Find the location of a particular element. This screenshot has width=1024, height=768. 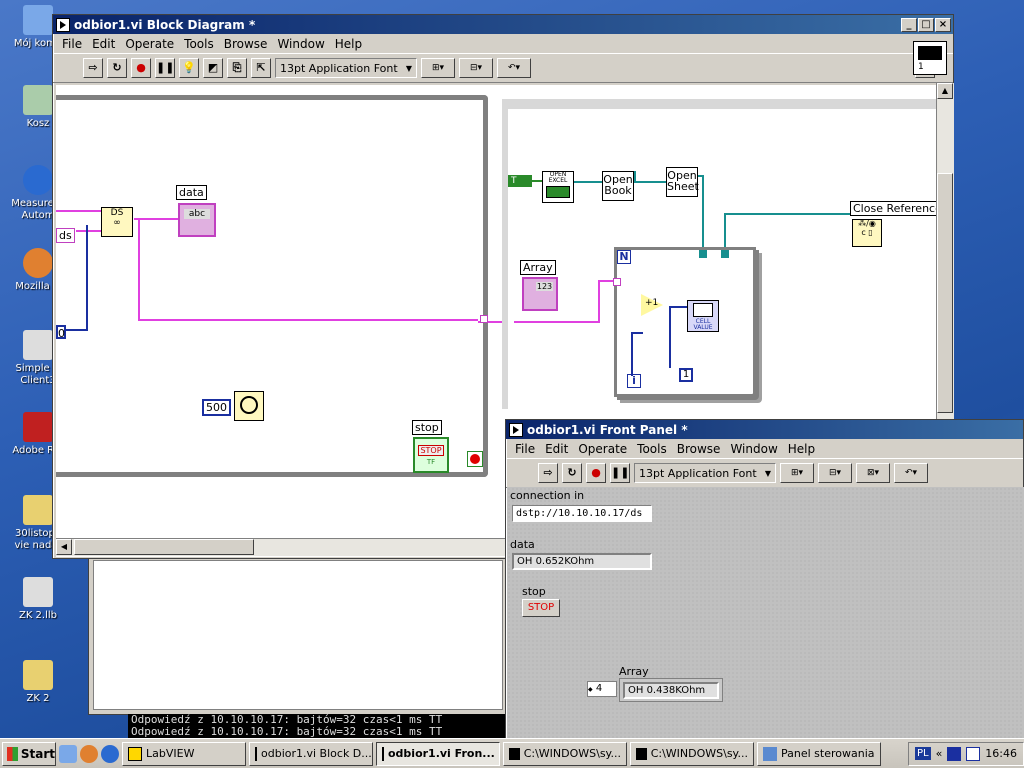

vertical-scrollbar: ▲ is located at coordinates (945, 253).